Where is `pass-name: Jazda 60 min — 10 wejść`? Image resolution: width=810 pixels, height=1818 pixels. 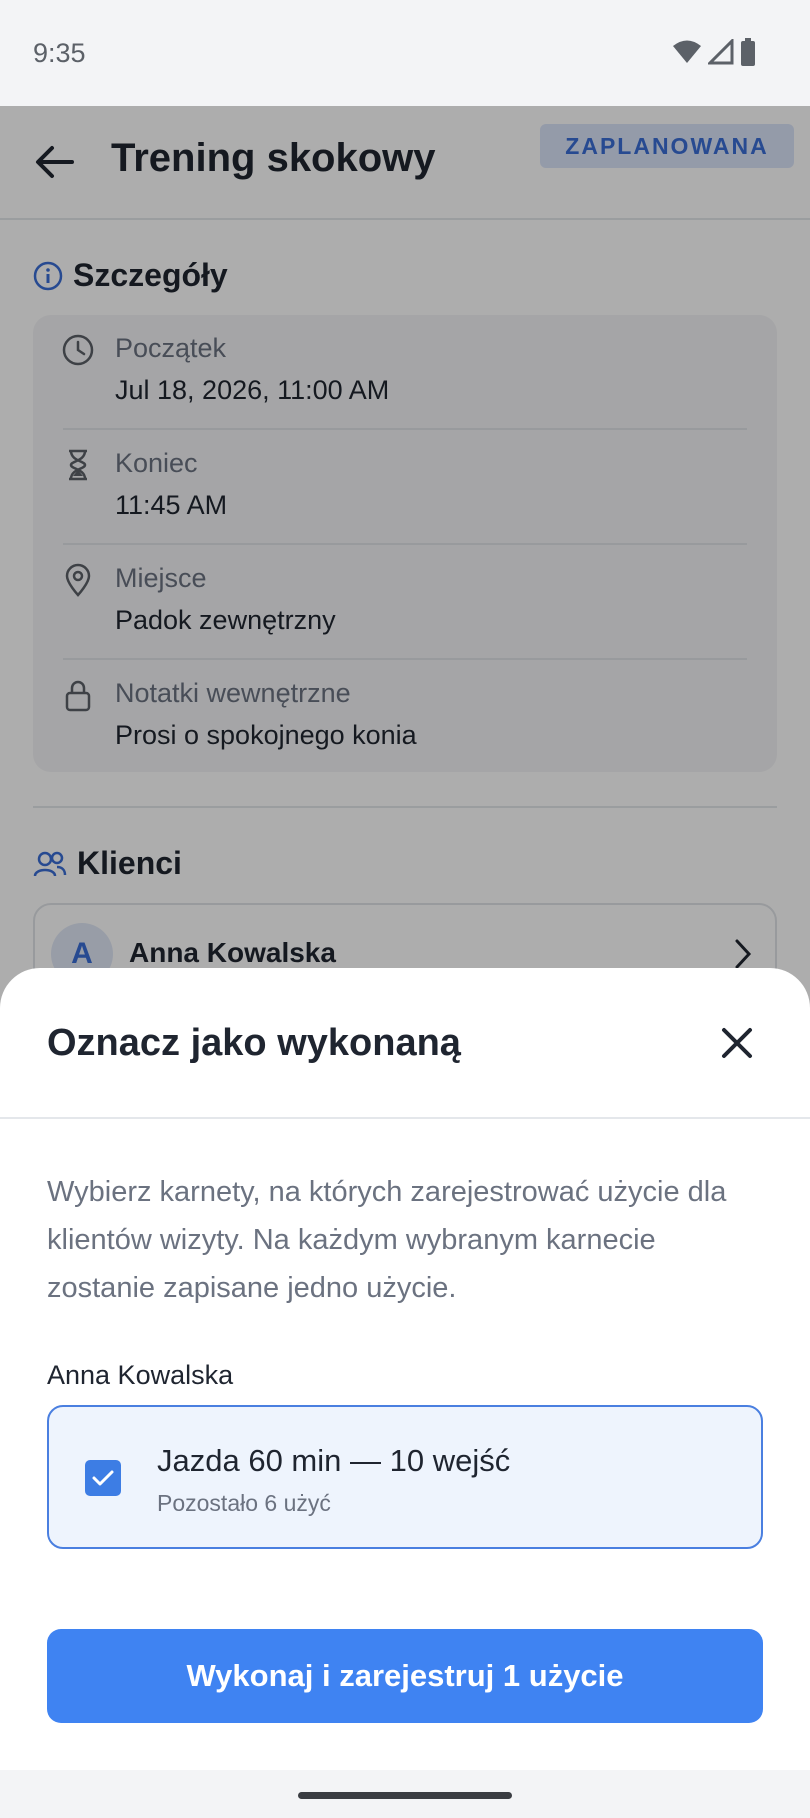
pass-name: Jazda 60 min — 10 wejść is located at coordinates (334, 1460).